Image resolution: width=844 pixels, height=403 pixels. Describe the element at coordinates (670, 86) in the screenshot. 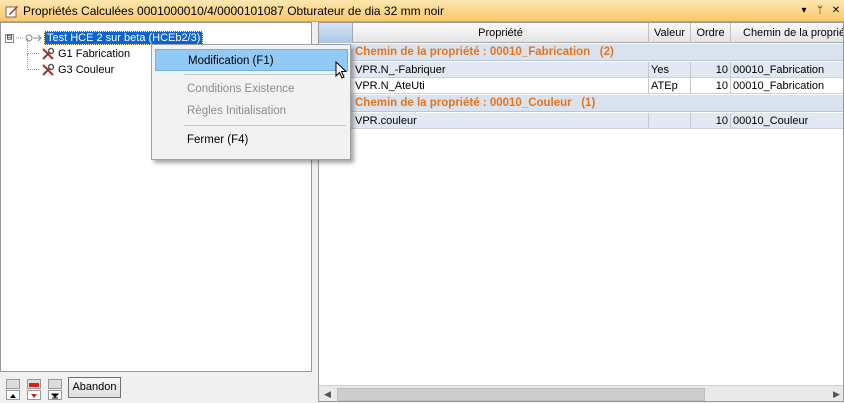

I see `cell-valeur: ATEp` at that location.